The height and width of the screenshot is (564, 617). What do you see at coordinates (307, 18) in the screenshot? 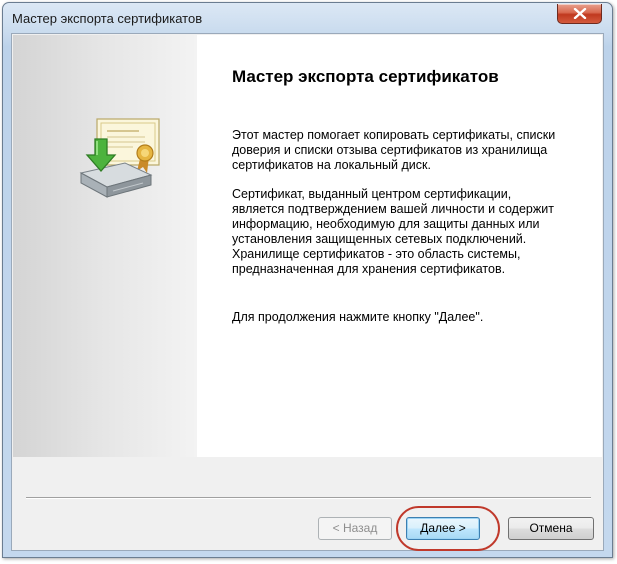
I see `title-bar: Мастер экспорта сертификатов` at bounding box center [307, 18].